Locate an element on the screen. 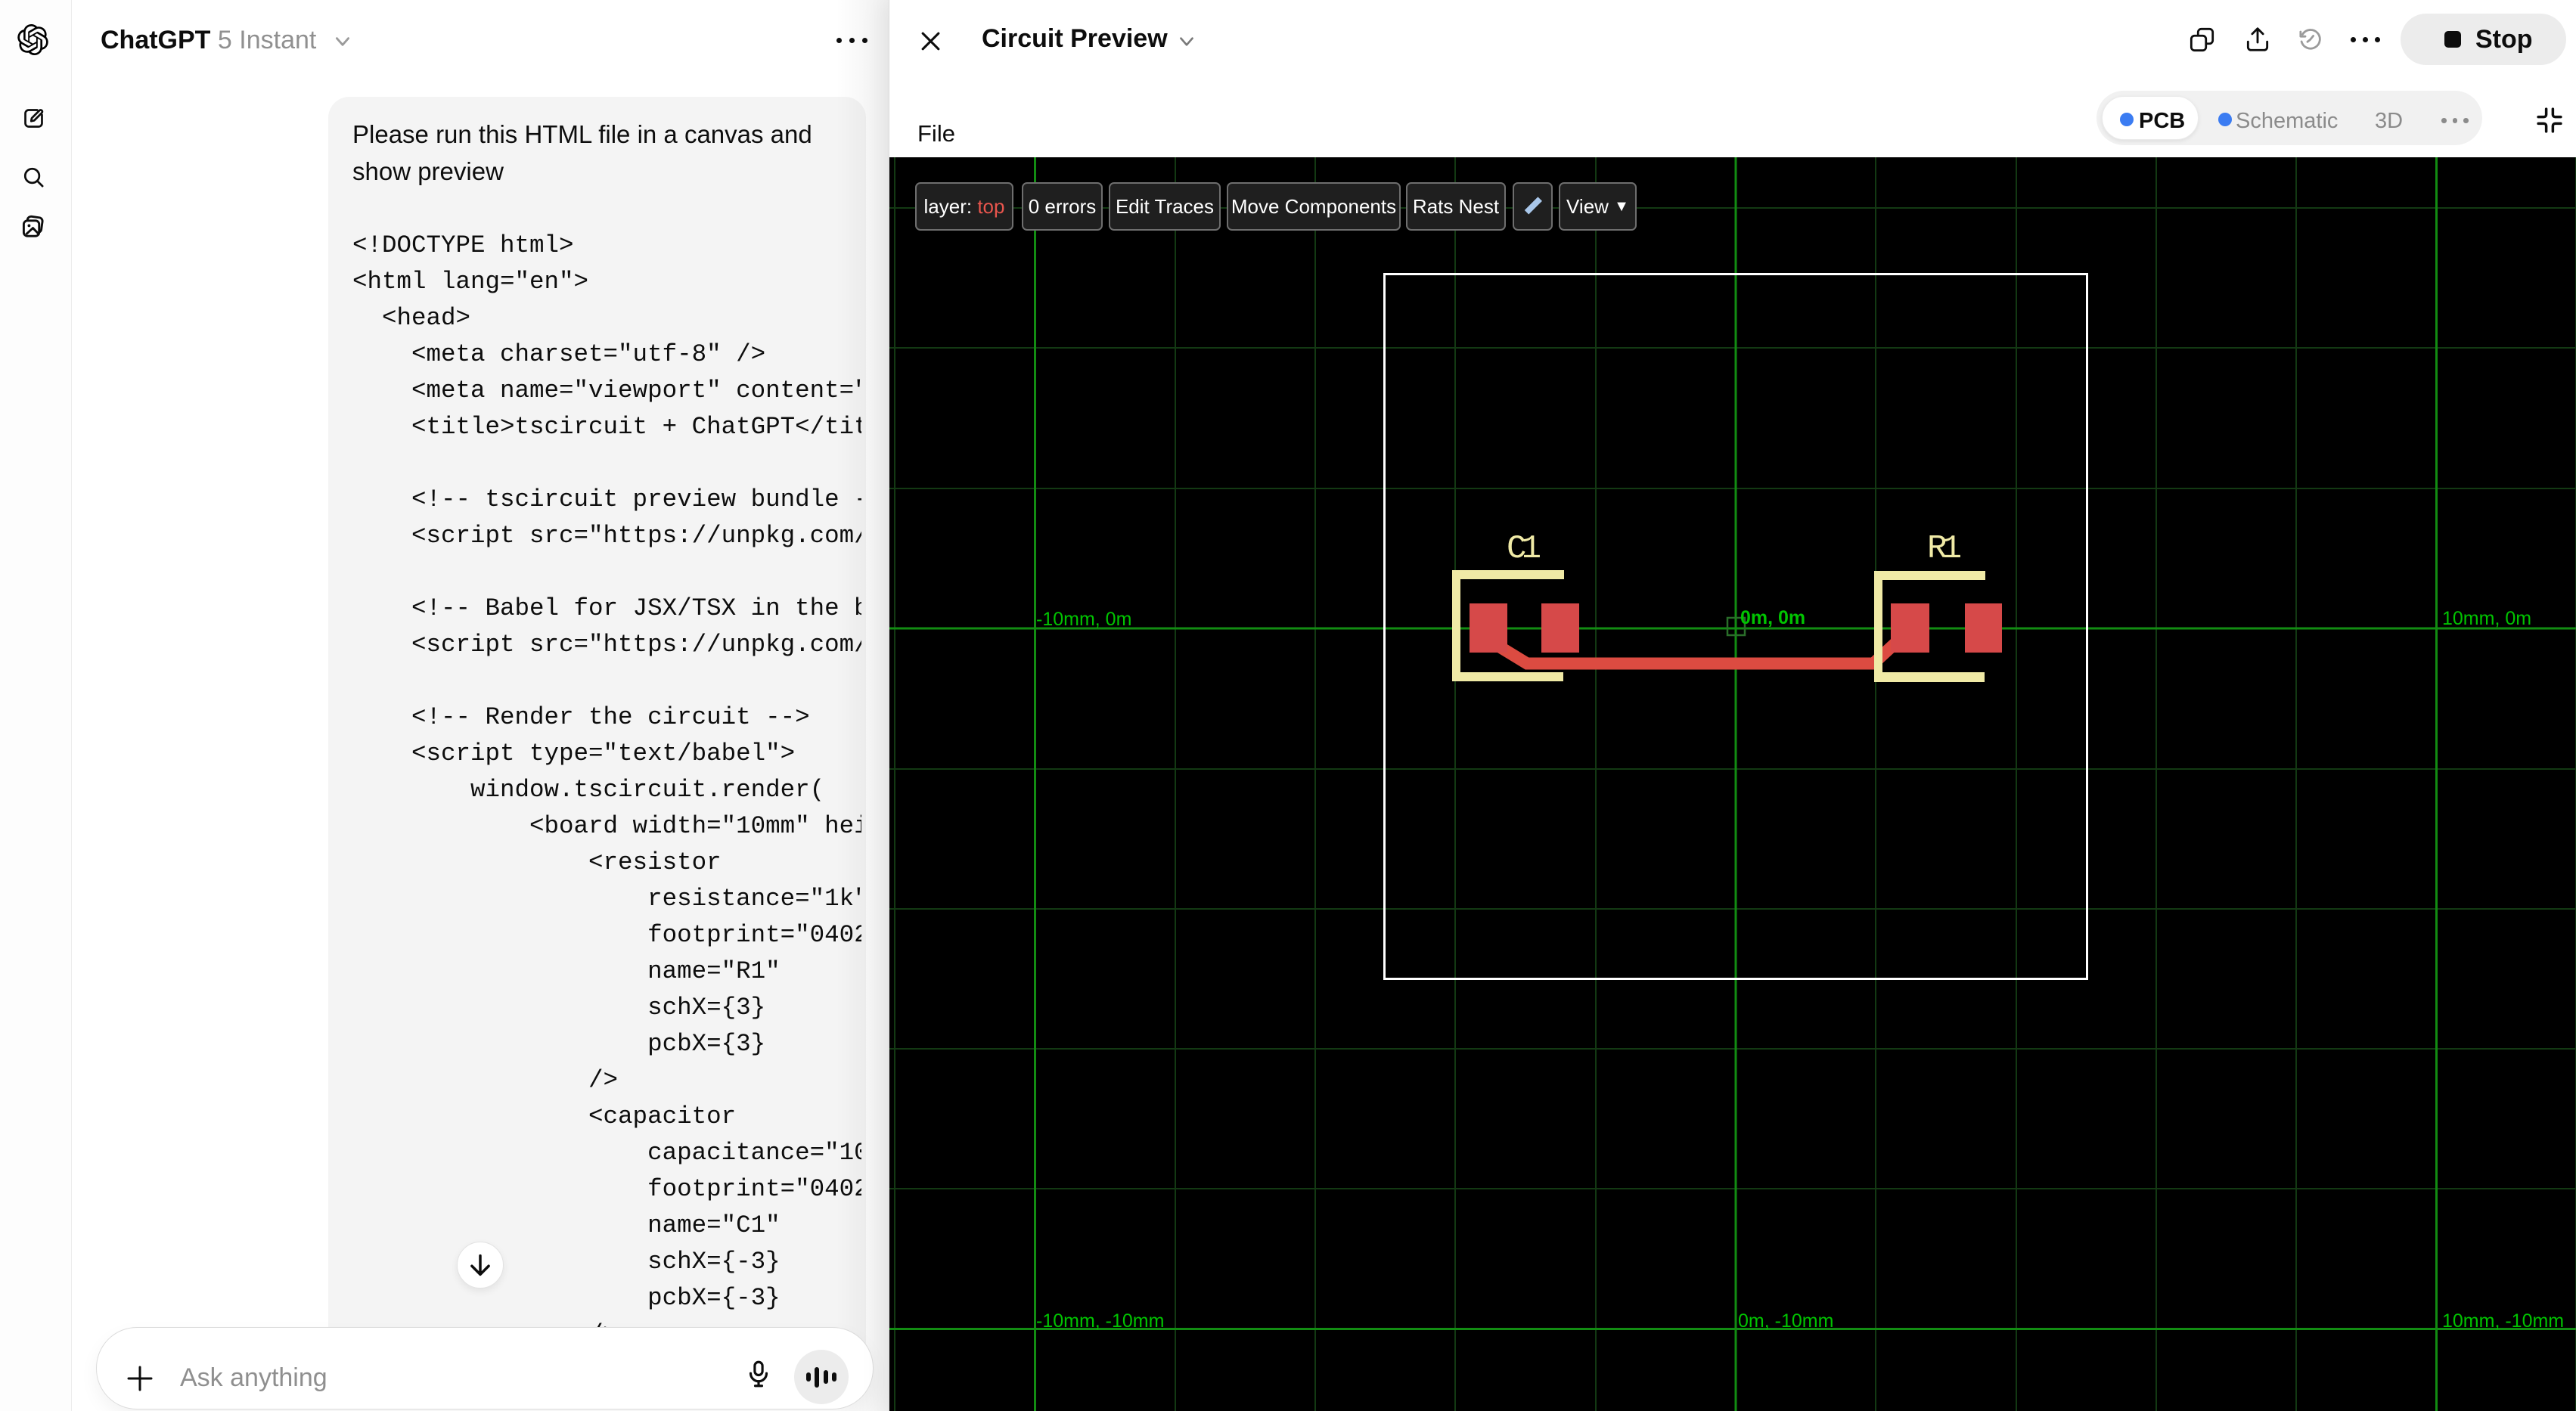 The image size is (2576, 1411). svg-text: 10mm, -10mm is located at coordinates (2503, 1321).